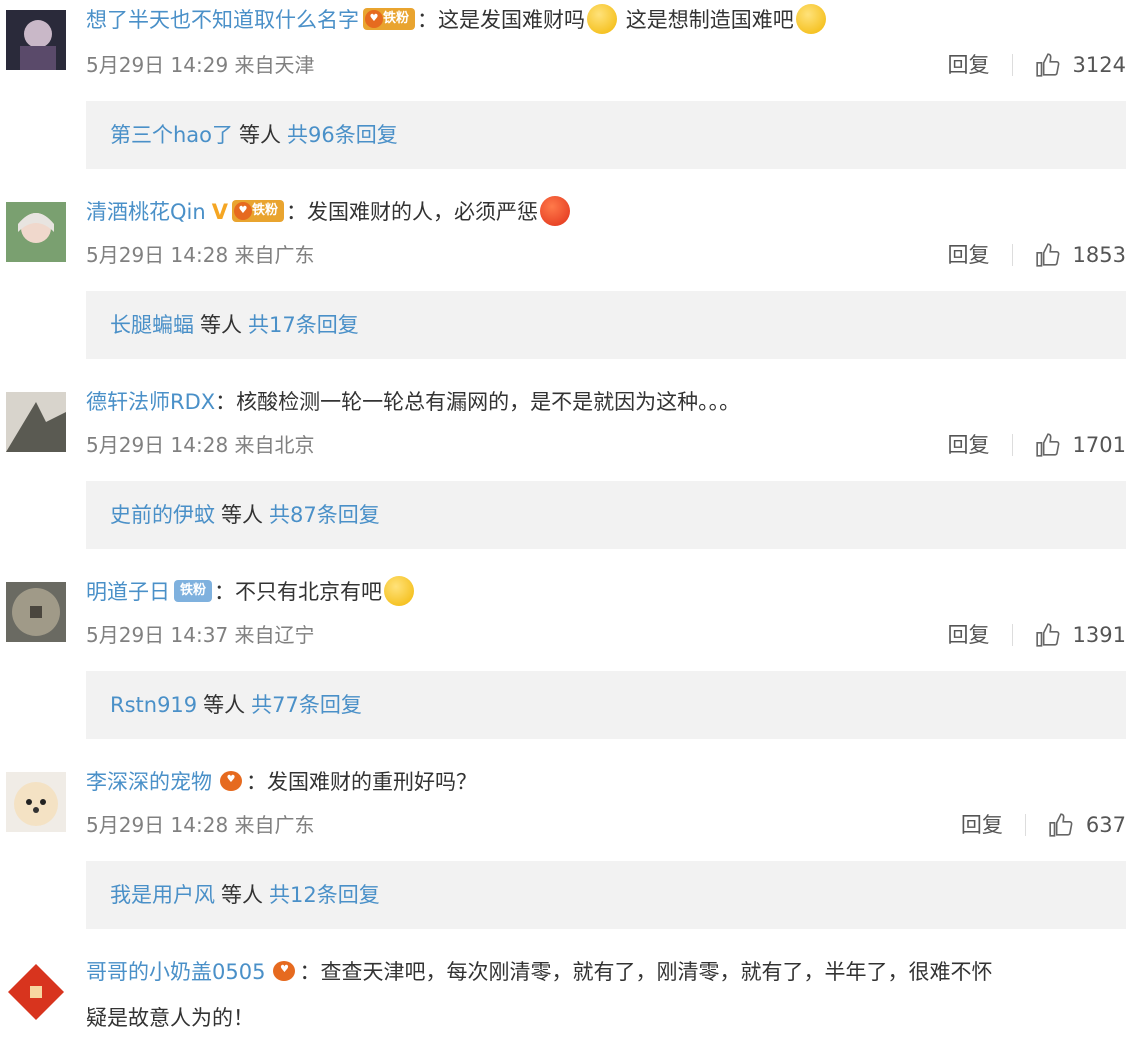 The height and width of the screenshot is (1040, 1148). Describe the element at coordinates (606, 515) in the screenshot. I see `sub-reply-box: 史前的伊蚊 等人 共87条回复` at that location.